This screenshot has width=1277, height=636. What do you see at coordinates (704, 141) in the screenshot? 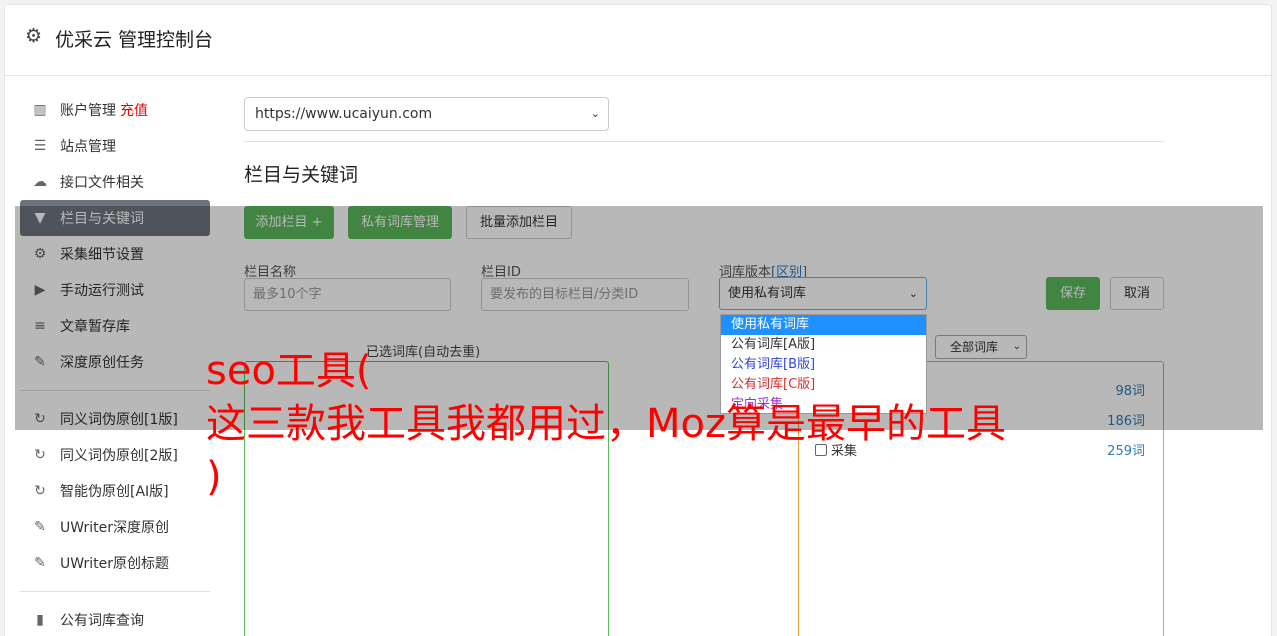
I see `divider` at bounding box center [704, 141].